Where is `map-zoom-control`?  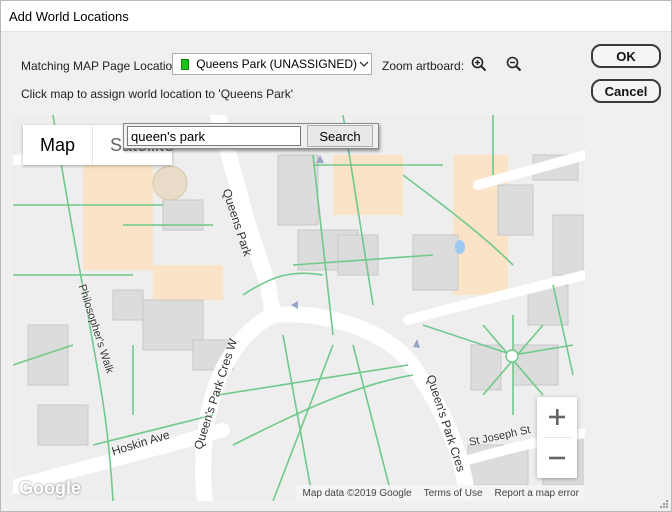
map-zoom-control is located at coordinates (557, 437).